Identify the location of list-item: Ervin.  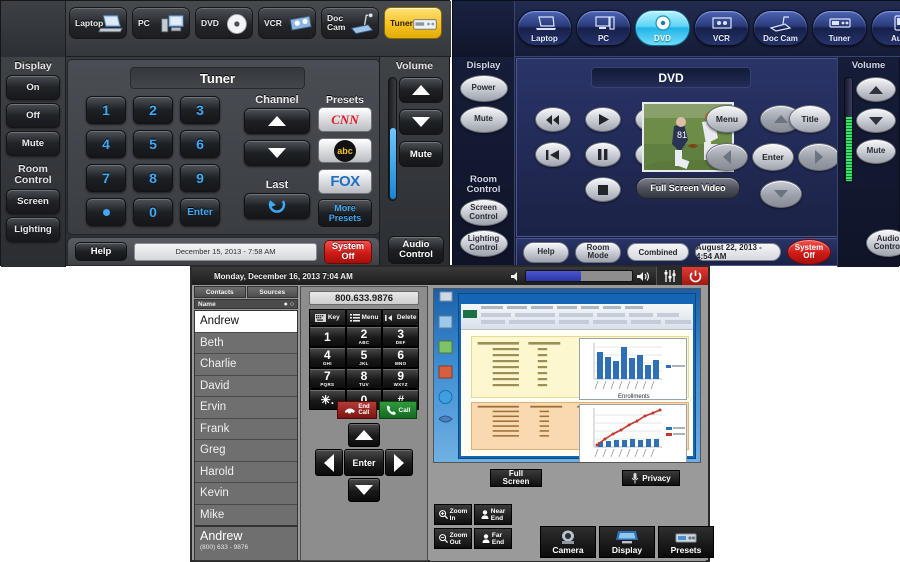
(246, 408).